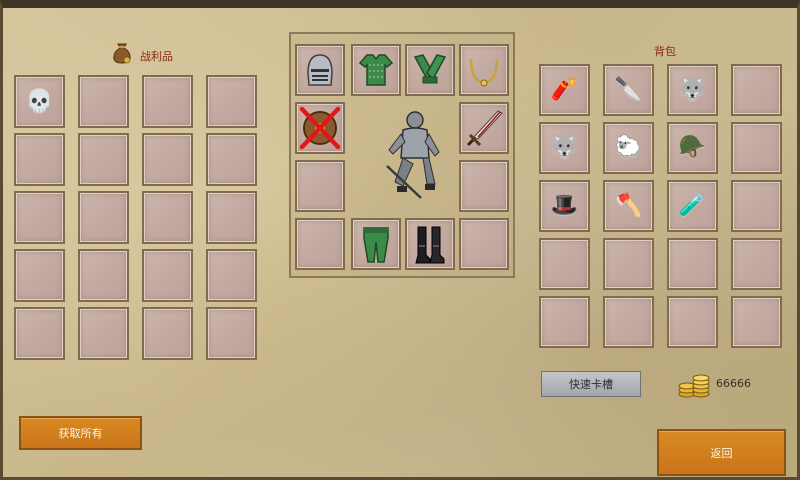  Describe the element at coordinates (591, 384) in the screenshot. I see `quick-slot-button: 快速卡槽` at that location.